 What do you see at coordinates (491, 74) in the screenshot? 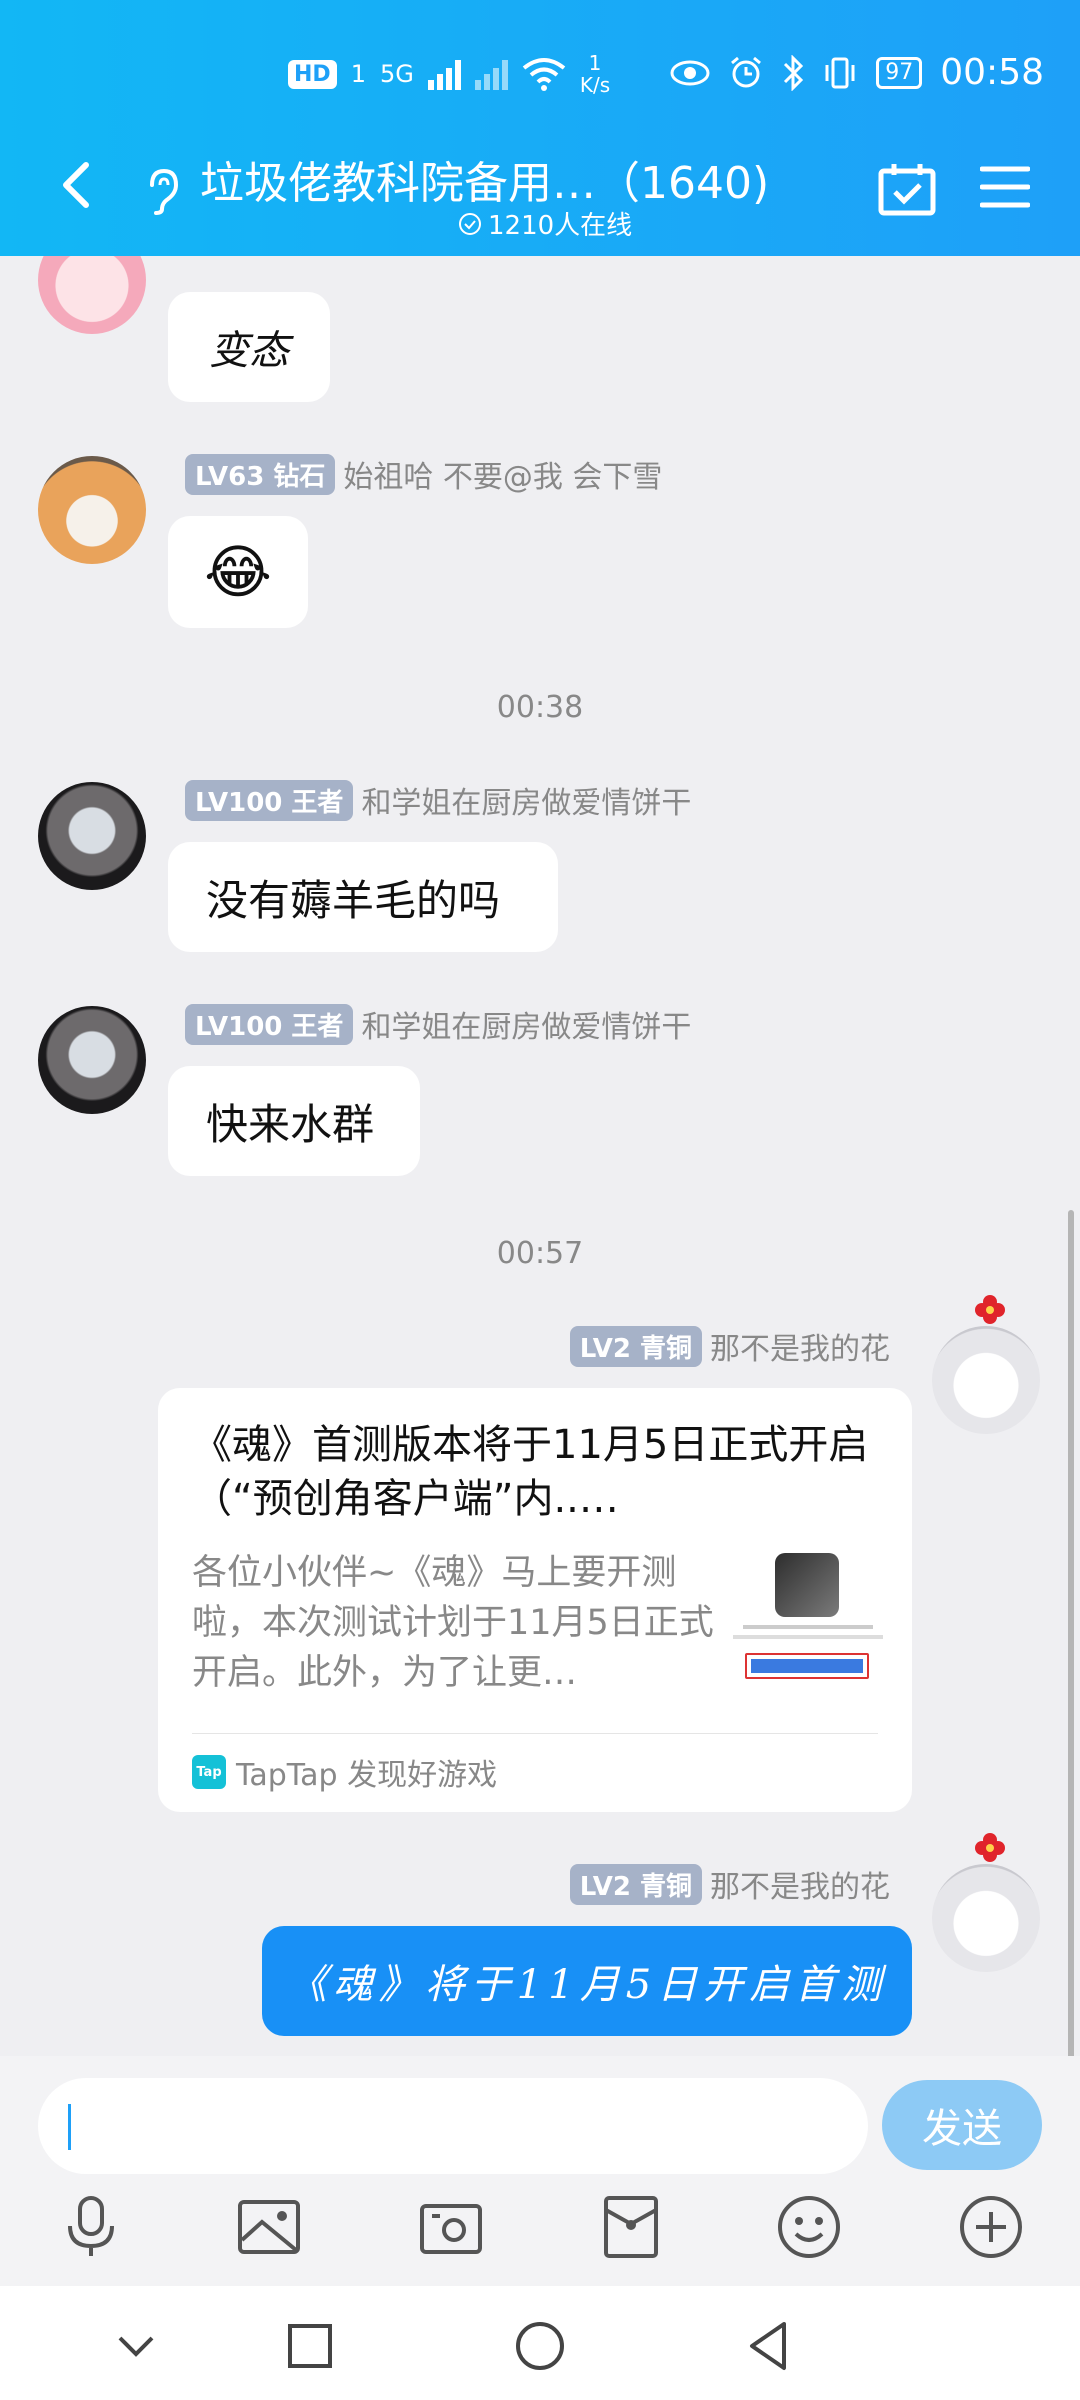
I see `signal-2-icon` at bounding box center [491, 74].